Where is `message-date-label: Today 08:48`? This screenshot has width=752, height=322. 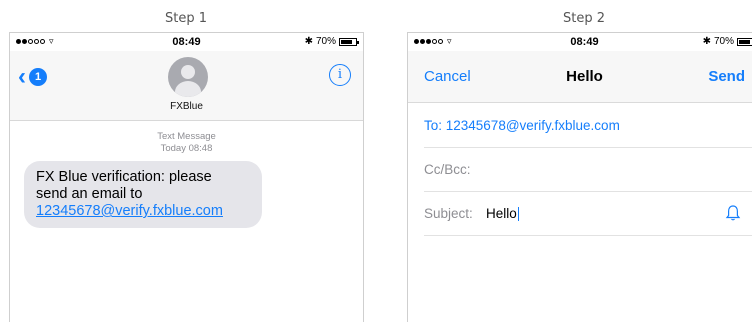 message-date-label: Today 08:48 is located at coordinates (186, 148).